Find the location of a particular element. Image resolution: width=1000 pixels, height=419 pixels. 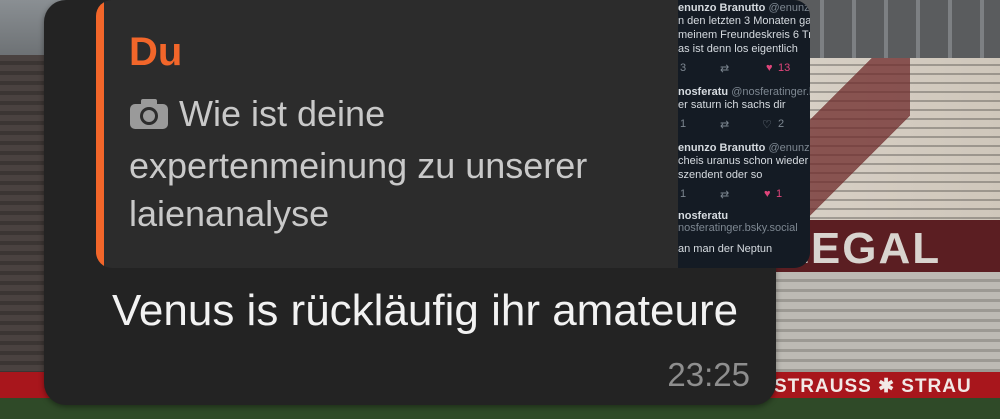

post-line: szendent oder so is located at coordinates (720, 175).